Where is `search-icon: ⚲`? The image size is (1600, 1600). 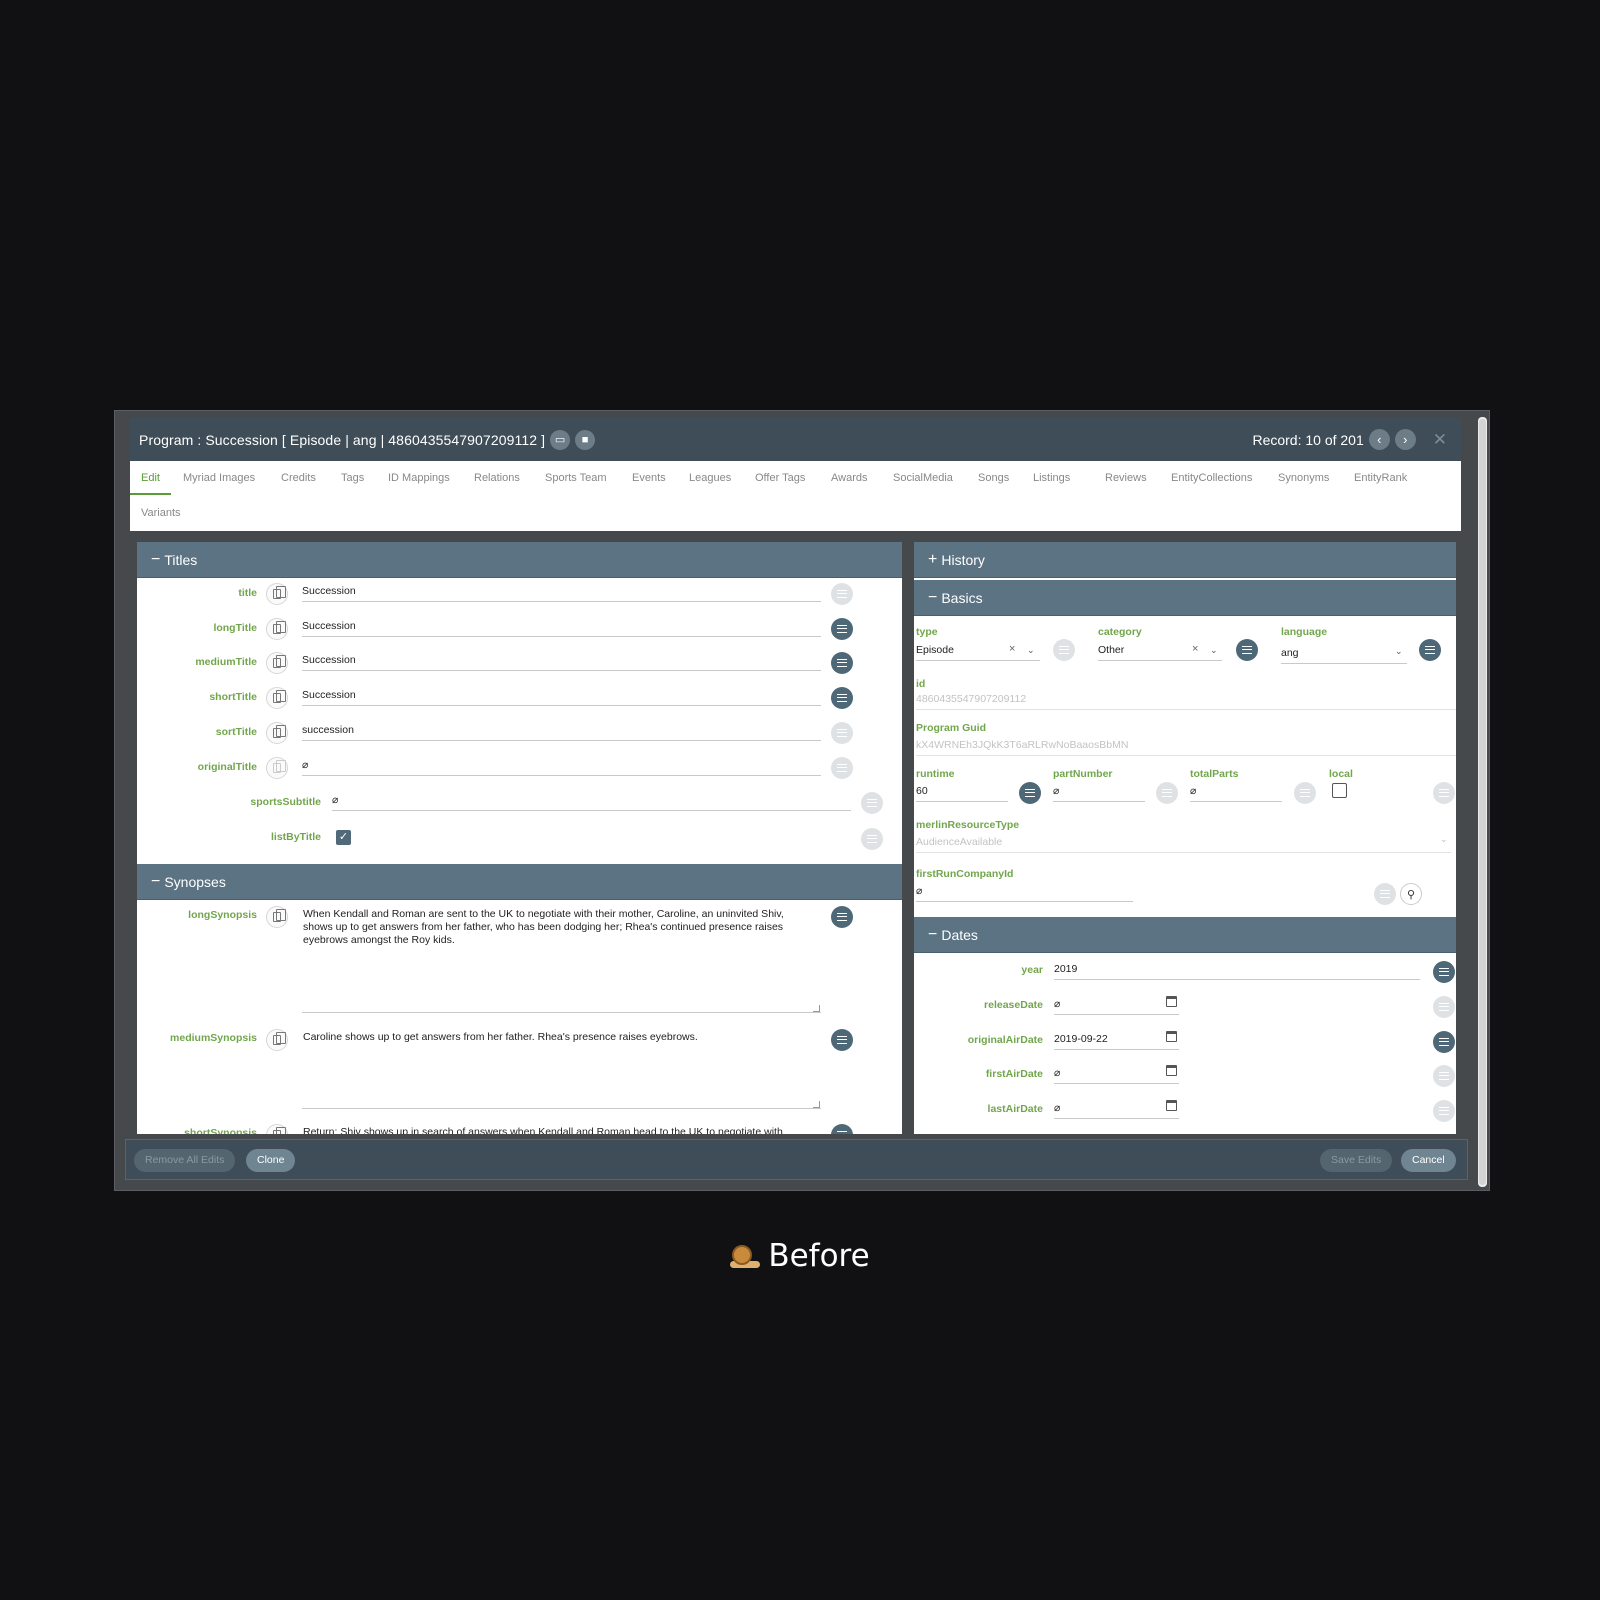 search-icon: ⚲ is located at coordinates (1411, 894).